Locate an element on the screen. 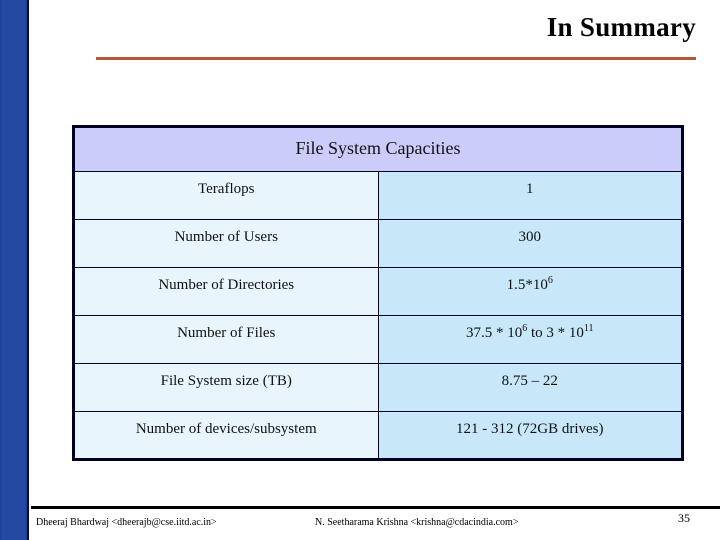 This screenshot has height=540, width=720. table-row: Number of Files 37.5 * 106 to 3 * 1011 is located at coordinates (378, 339).